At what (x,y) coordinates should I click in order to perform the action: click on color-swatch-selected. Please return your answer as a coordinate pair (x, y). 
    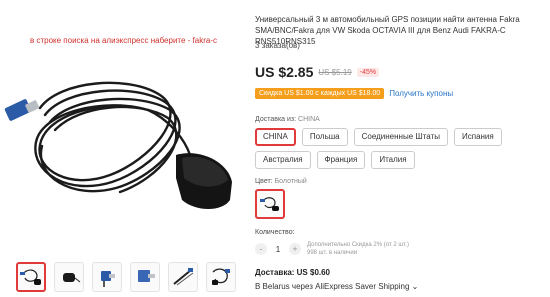
    Looking at the image, I should click on (270, 204).